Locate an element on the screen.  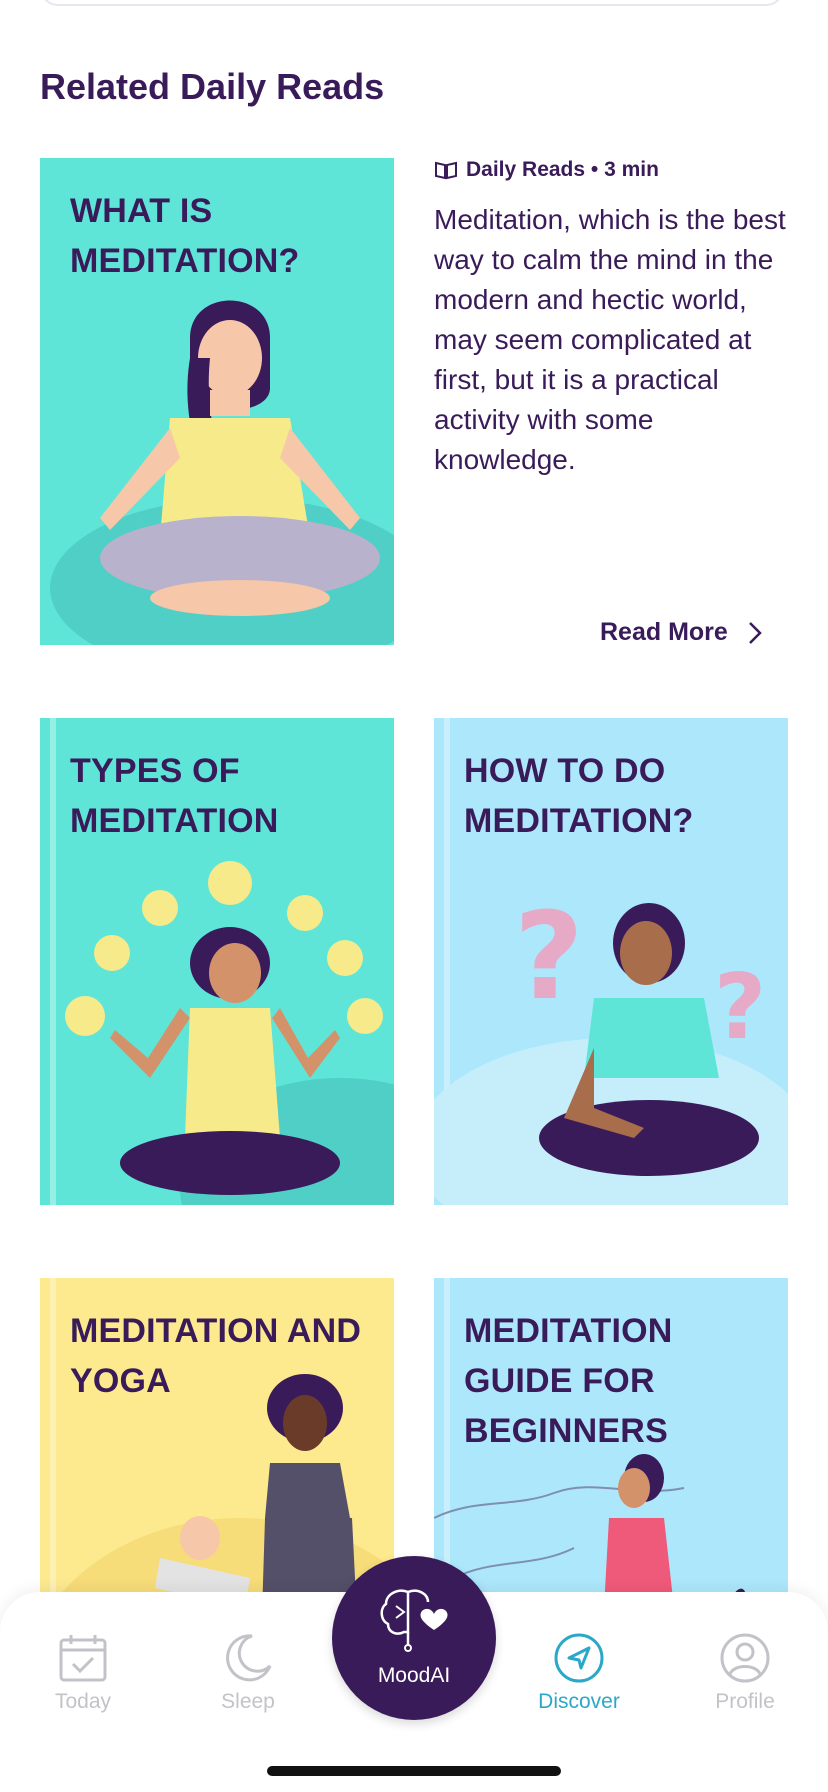
moon-icon is located at coordinates (249, 1658).